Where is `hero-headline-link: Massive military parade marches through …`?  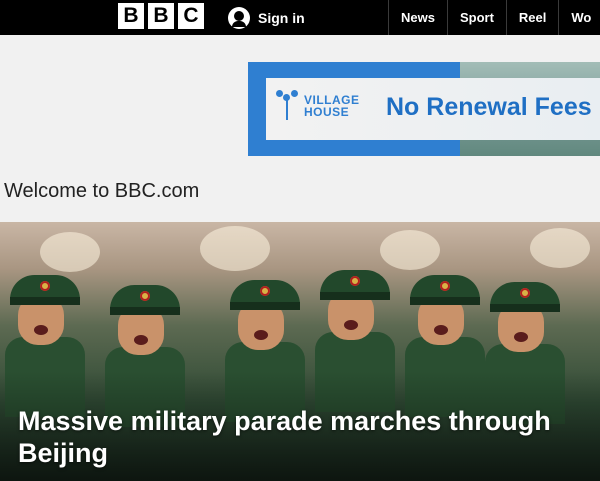 hero-headline-link: Massive military parade marches through … is located at coordinates (308, 437).